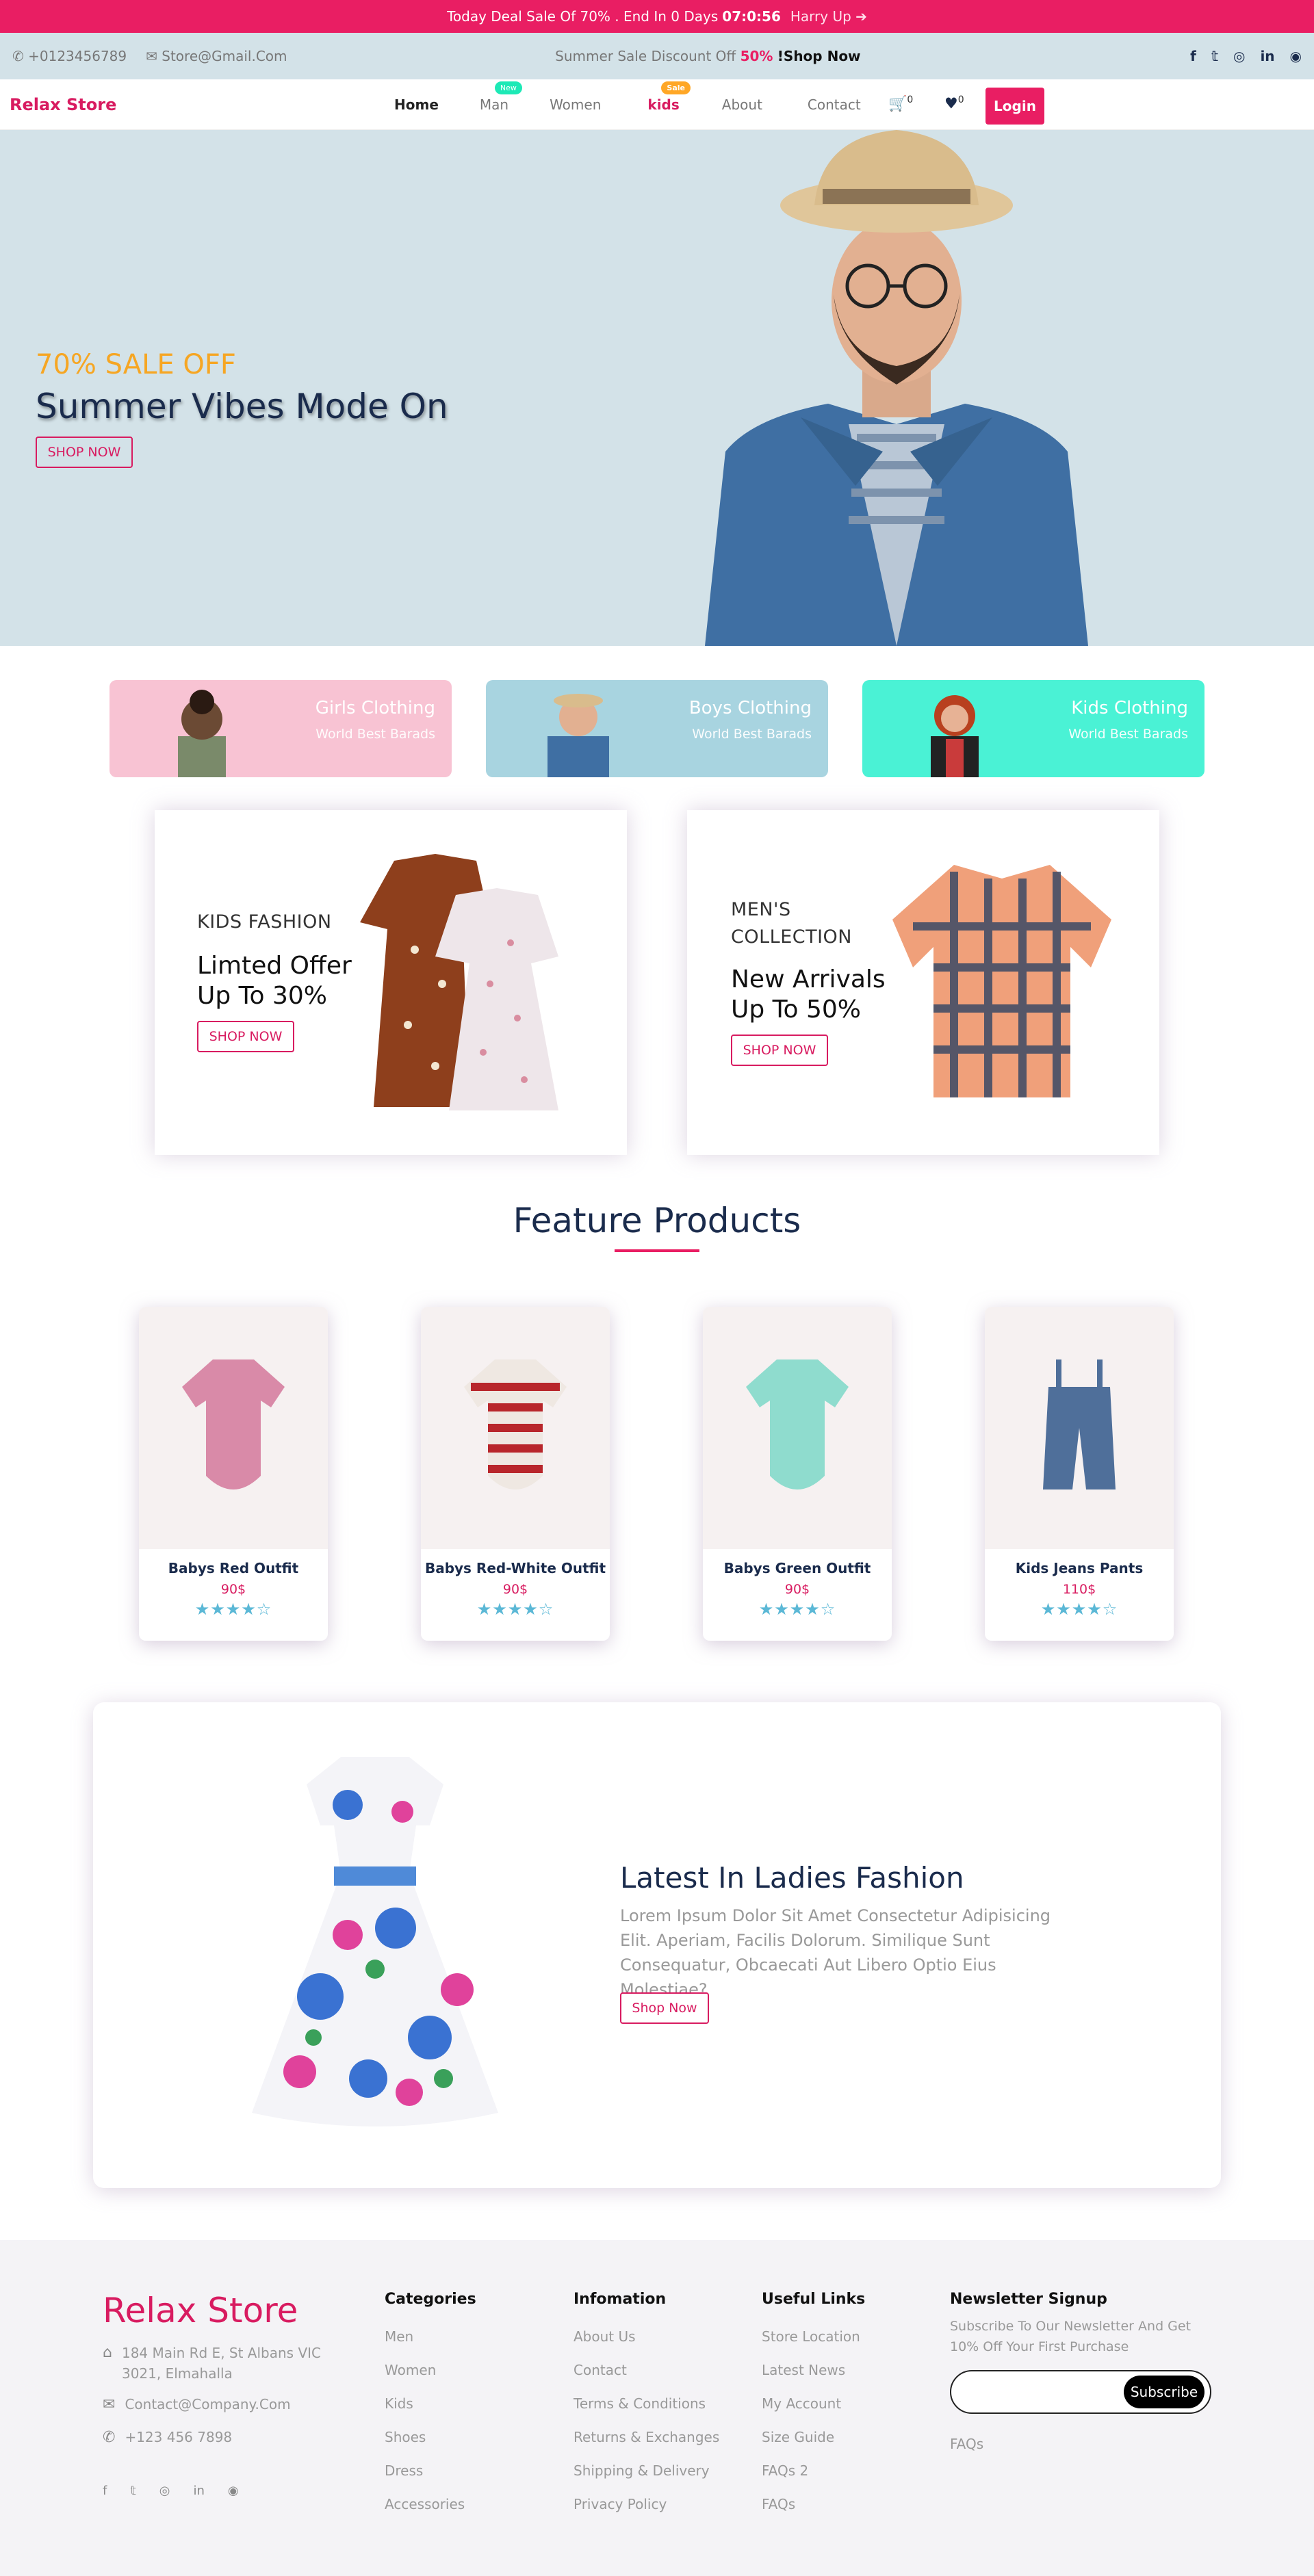  What do you see at coordinates (834, 104) in the screenshot?
I see `nav-contact: Contact` at bounding box center [834, 104].